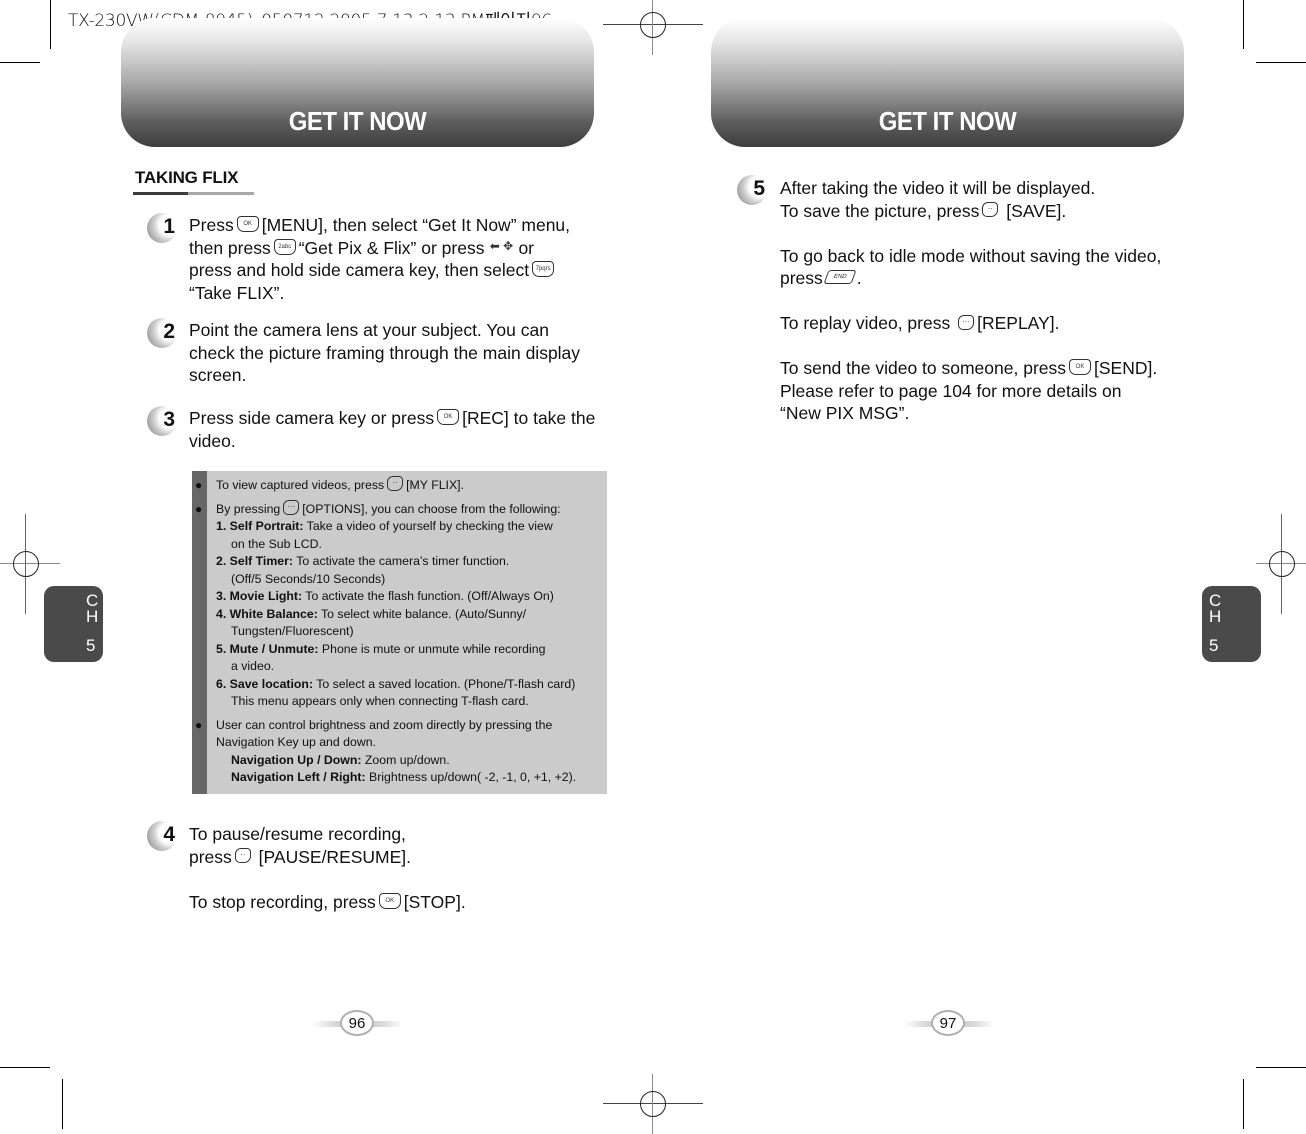 Image resolution: width=1306 pixels, height=1134 pixels. What do you see at coordinates (169, 226) in the screenshot?
I see `step-number: 1` at bounding box center [169, 226].